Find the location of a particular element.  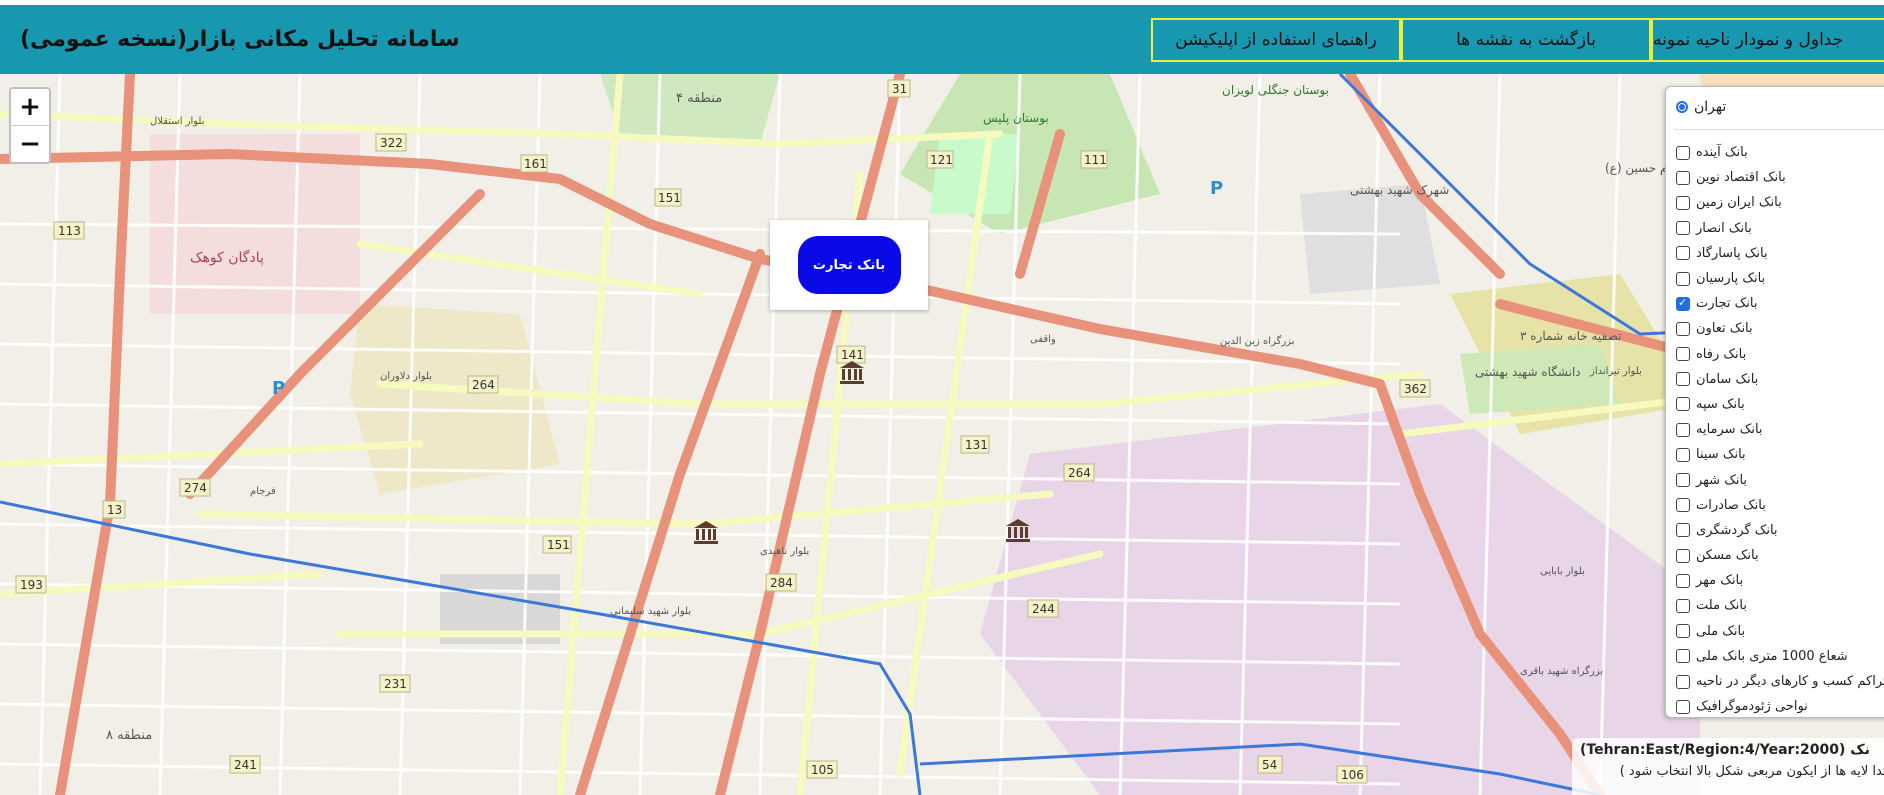

overlay-layer-item: بانک ایران زمین is located at coordinates (1780, 202).